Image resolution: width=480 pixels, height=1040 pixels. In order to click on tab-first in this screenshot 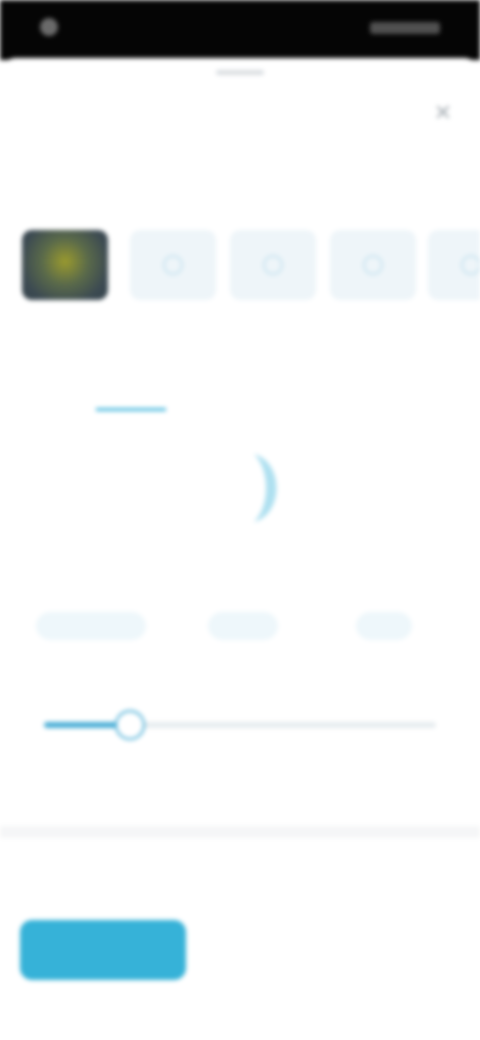, I will do `click(131, 394)`.